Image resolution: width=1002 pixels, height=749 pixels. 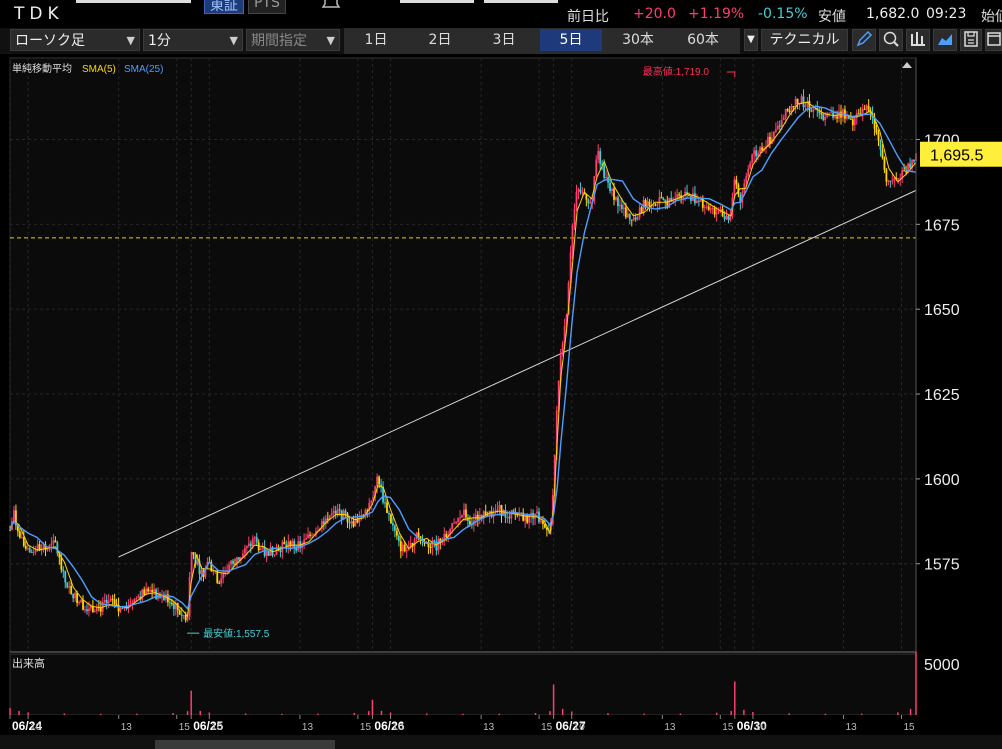 I want to click on save-button, so click(x=971, y=40).